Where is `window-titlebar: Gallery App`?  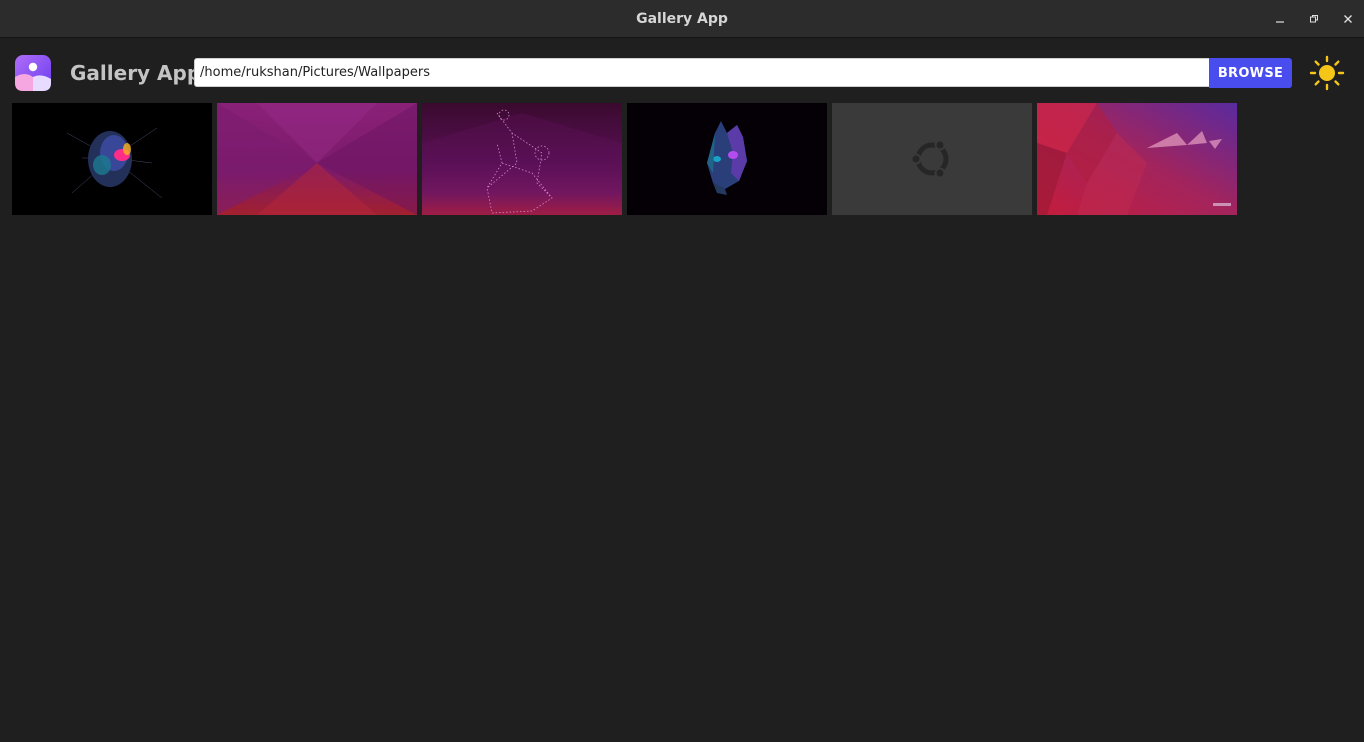
window-titlebar: Gallery App is located at coordinates (682, 19).